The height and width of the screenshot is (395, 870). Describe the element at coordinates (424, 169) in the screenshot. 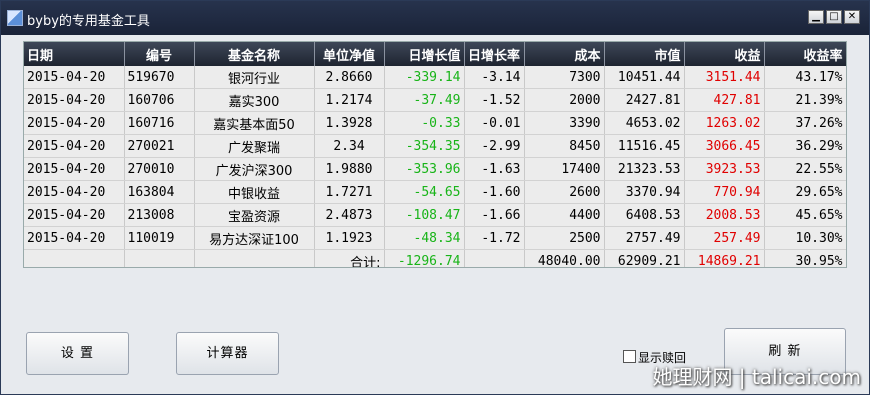

I see `cell-daily-change: -353.96` at that location.